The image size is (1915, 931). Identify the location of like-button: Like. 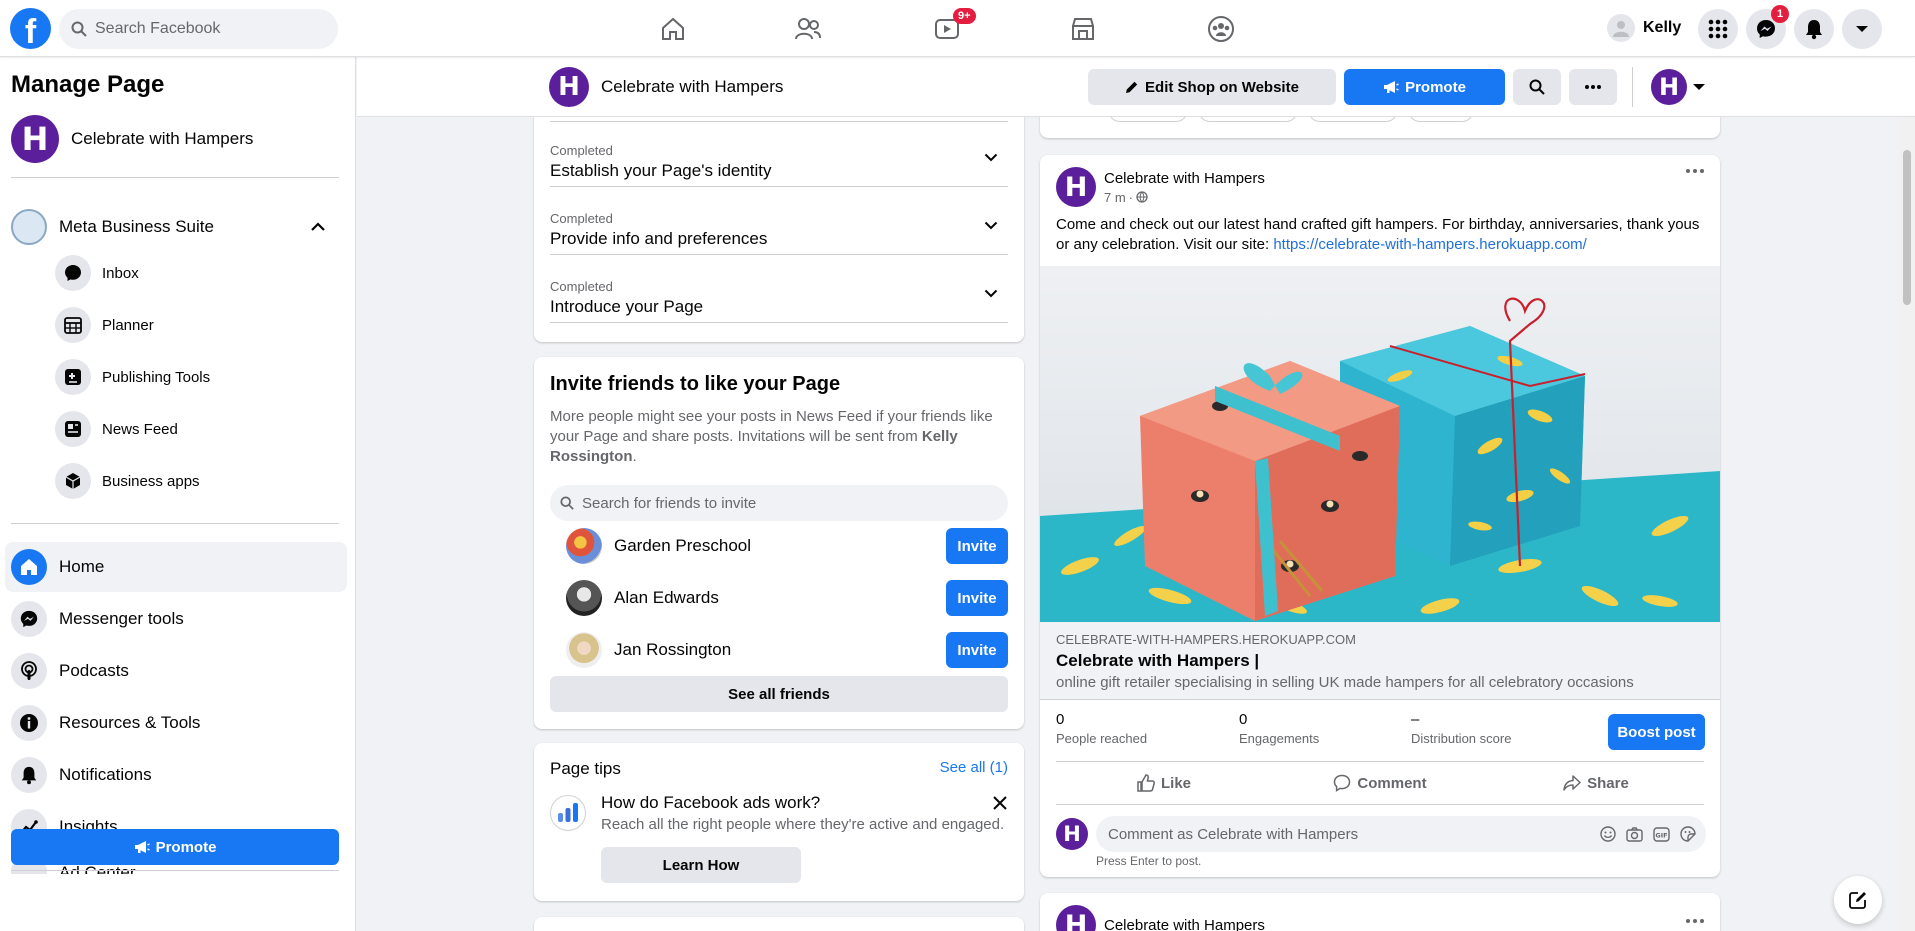
(1164, 783).